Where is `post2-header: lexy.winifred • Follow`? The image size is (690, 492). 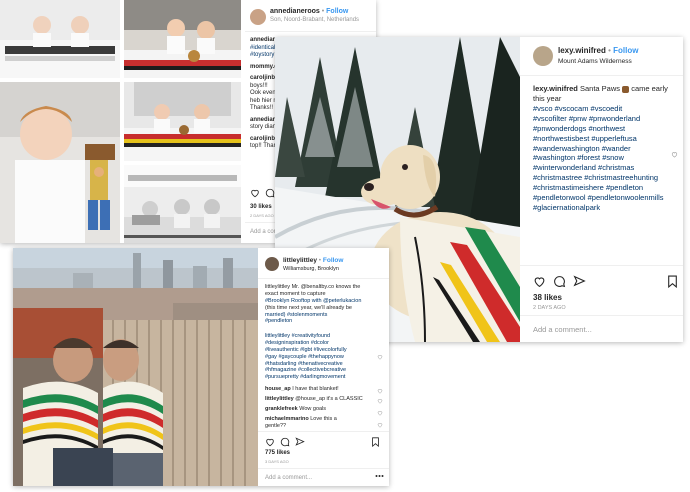
post2-header: lexy.winifred • Follow is located at coordinates (598, 50).